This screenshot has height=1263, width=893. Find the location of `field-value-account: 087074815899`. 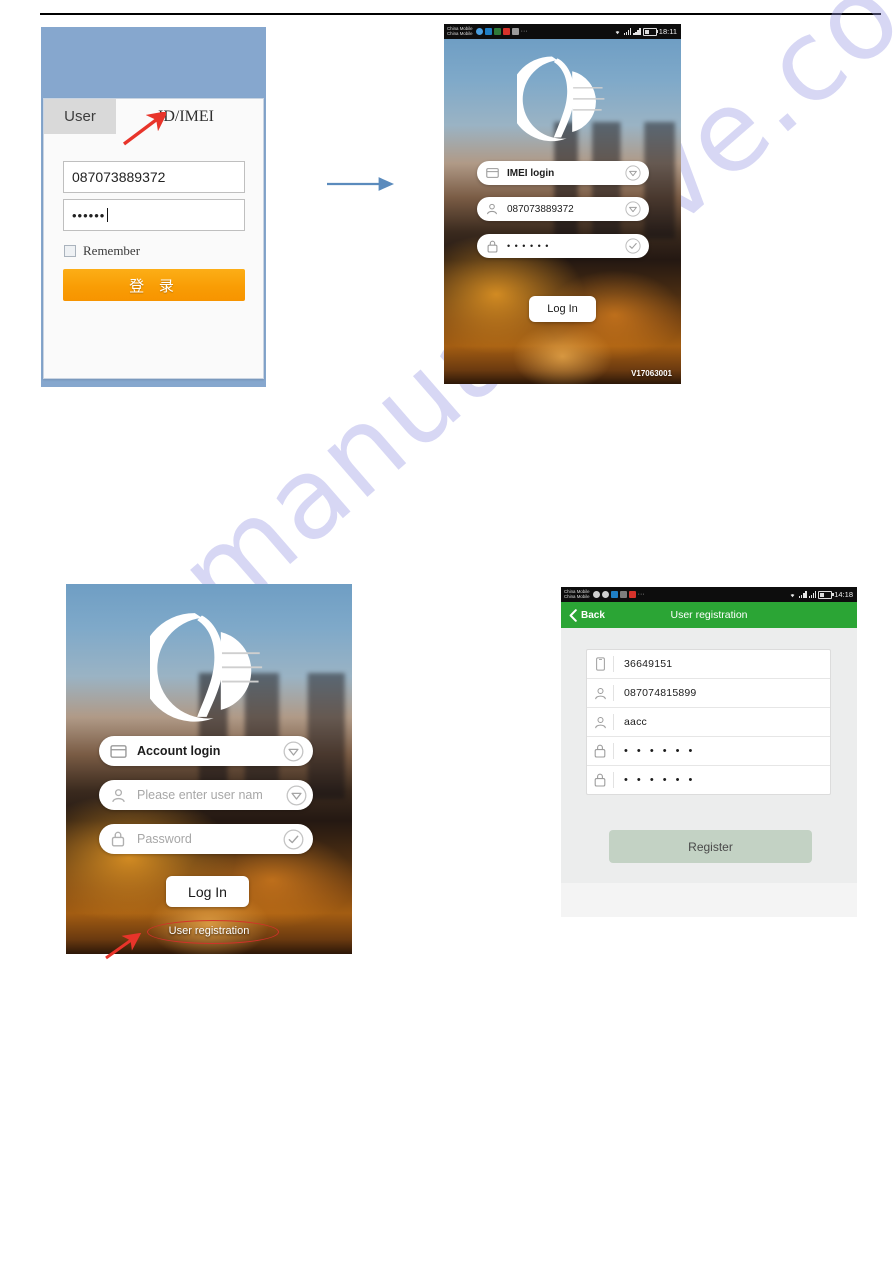

field-value-account: 087074815899 is located at coordinates (660, 693).